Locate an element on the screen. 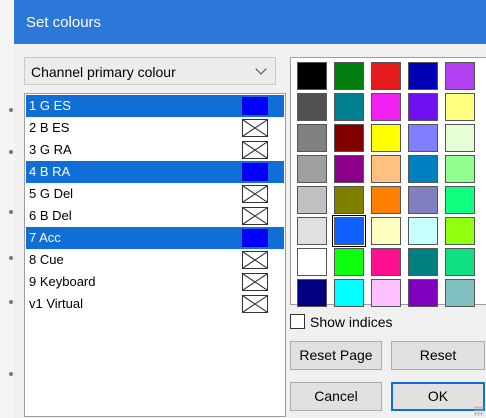 Image resolution: width=486 pixels, height=418 pixels. channel-row: 2 B ES is located at coordinates (155, 128).